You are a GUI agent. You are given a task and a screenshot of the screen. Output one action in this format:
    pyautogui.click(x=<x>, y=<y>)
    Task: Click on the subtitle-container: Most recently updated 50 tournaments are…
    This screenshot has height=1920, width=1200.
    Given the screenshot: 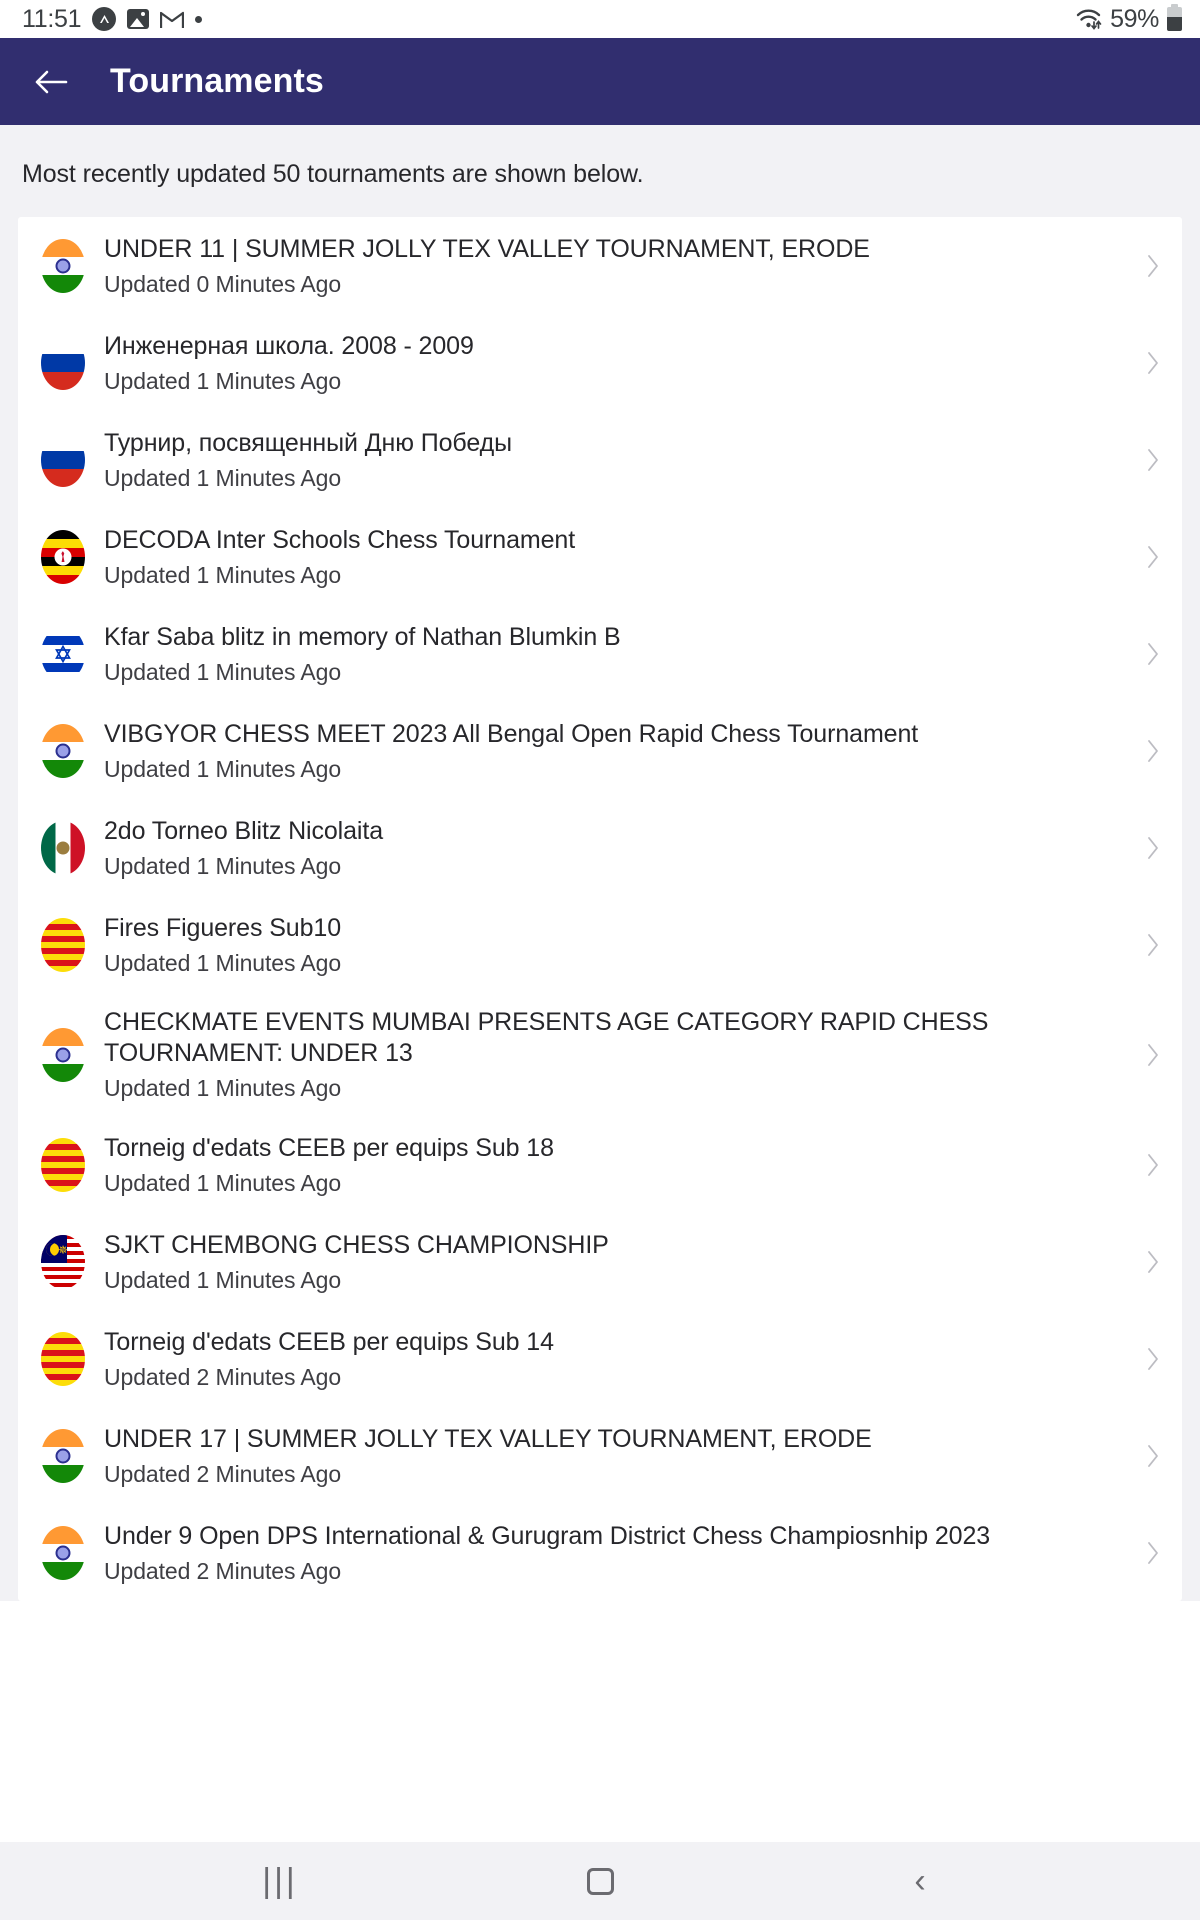 What is the action you would take?
    pyautogui.click(x=600, y=171)
    